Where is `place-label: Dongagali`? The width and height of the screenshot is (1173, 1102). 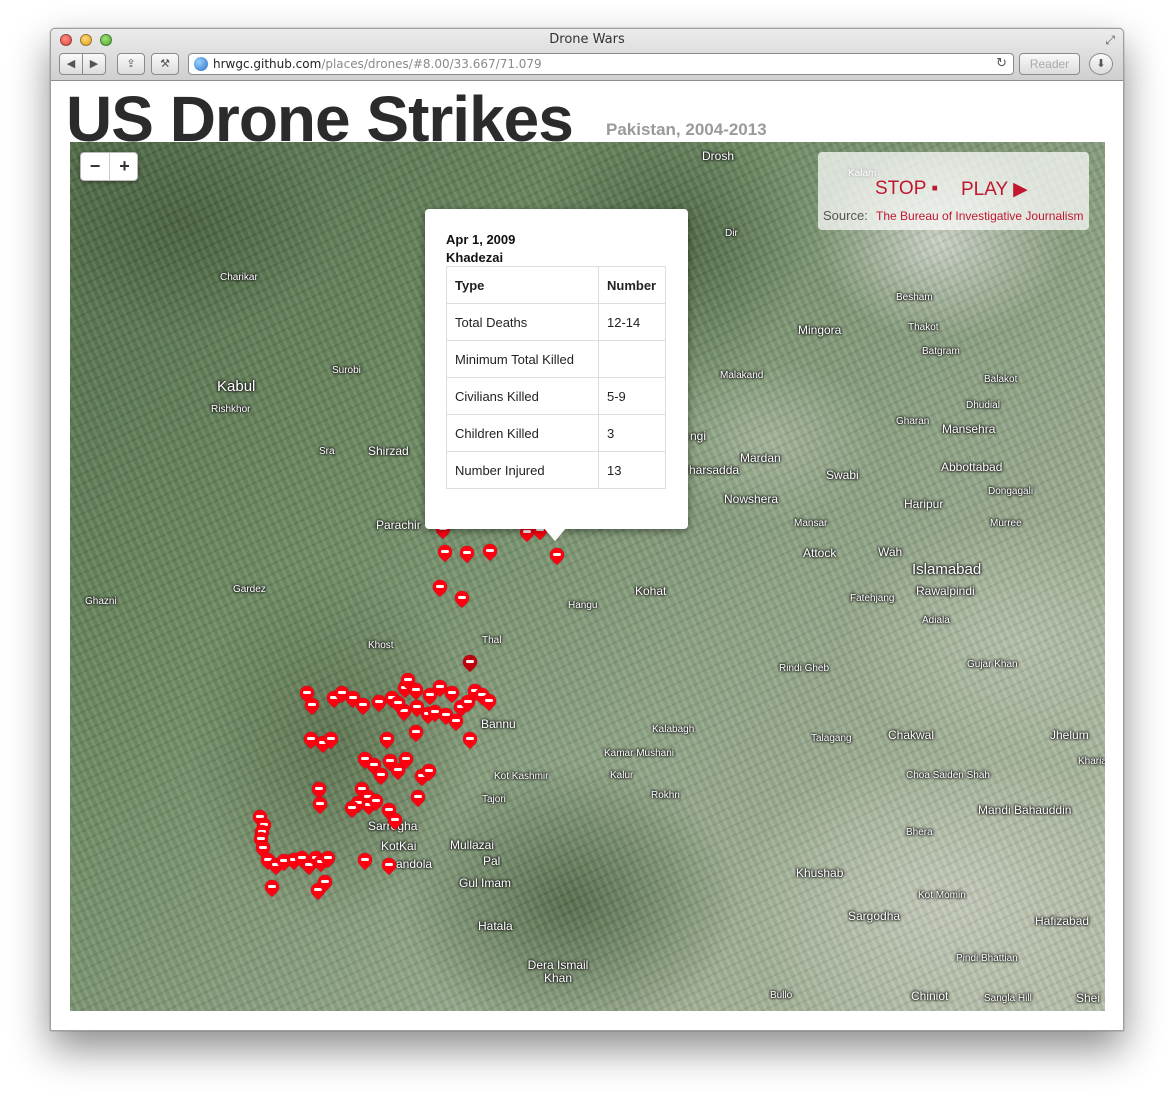 place-label: Dongagali is located at coordinates (1011, 491).